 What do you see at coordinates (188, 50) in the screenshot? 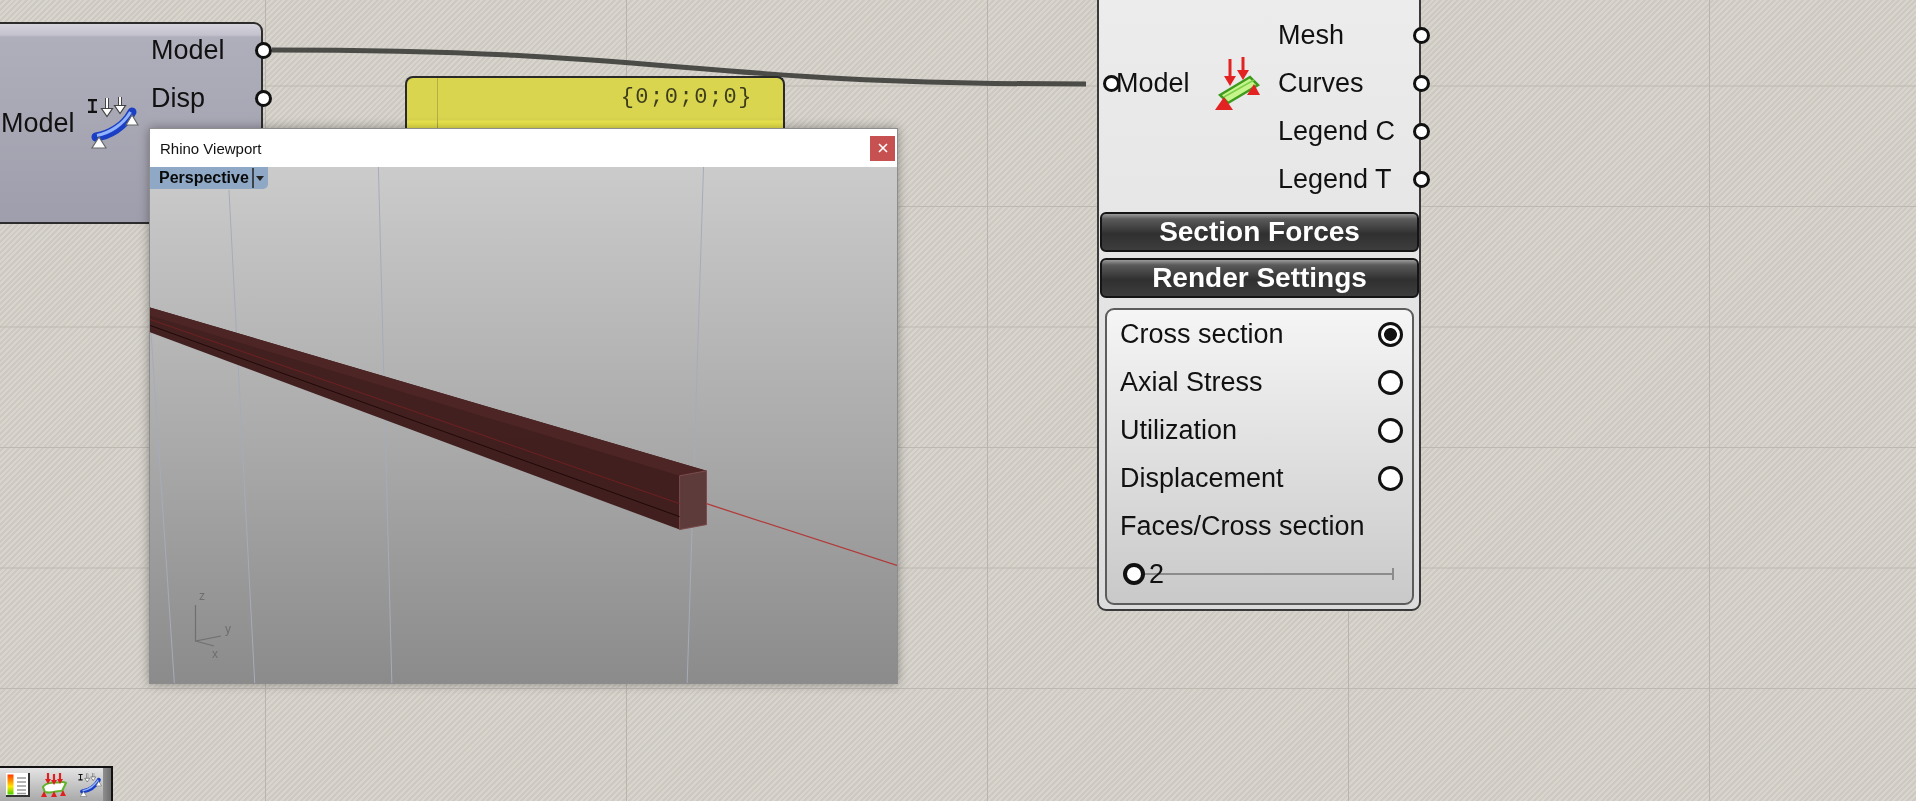
I see `output-label: Model` at bounding box center [188, 50].